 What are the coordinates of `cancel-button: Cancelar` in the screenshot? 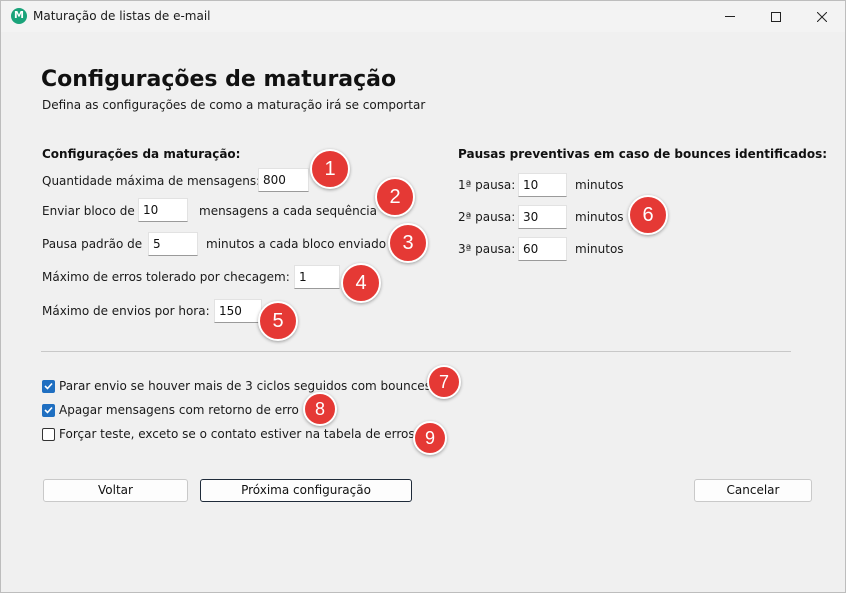 It's located at (753, 490).